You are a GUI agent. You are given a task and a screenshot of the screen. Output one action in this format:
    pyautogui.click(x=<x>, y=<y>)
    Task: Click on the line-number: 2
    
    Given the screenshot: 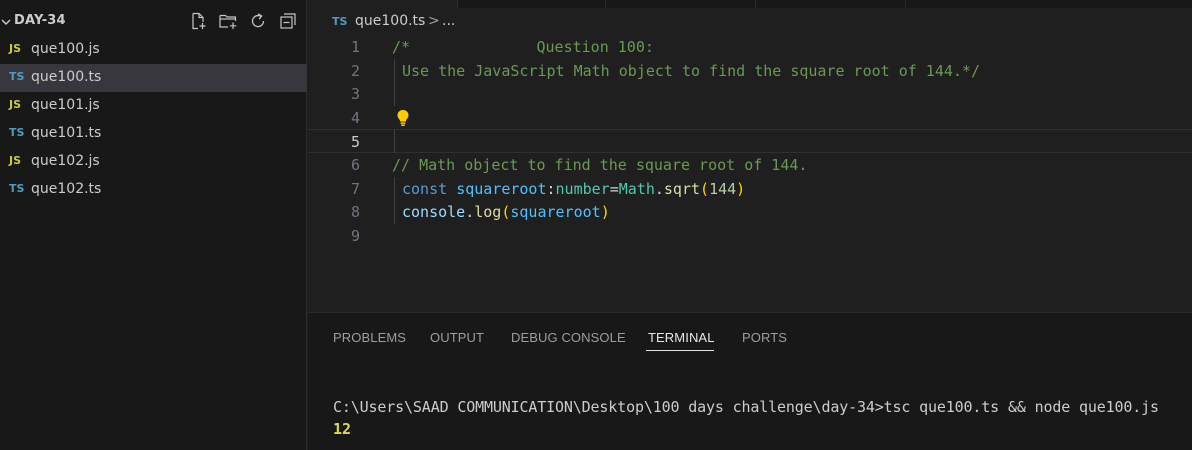 What is the action you would take?
    pyautogui.click(x=355, y=70)
    